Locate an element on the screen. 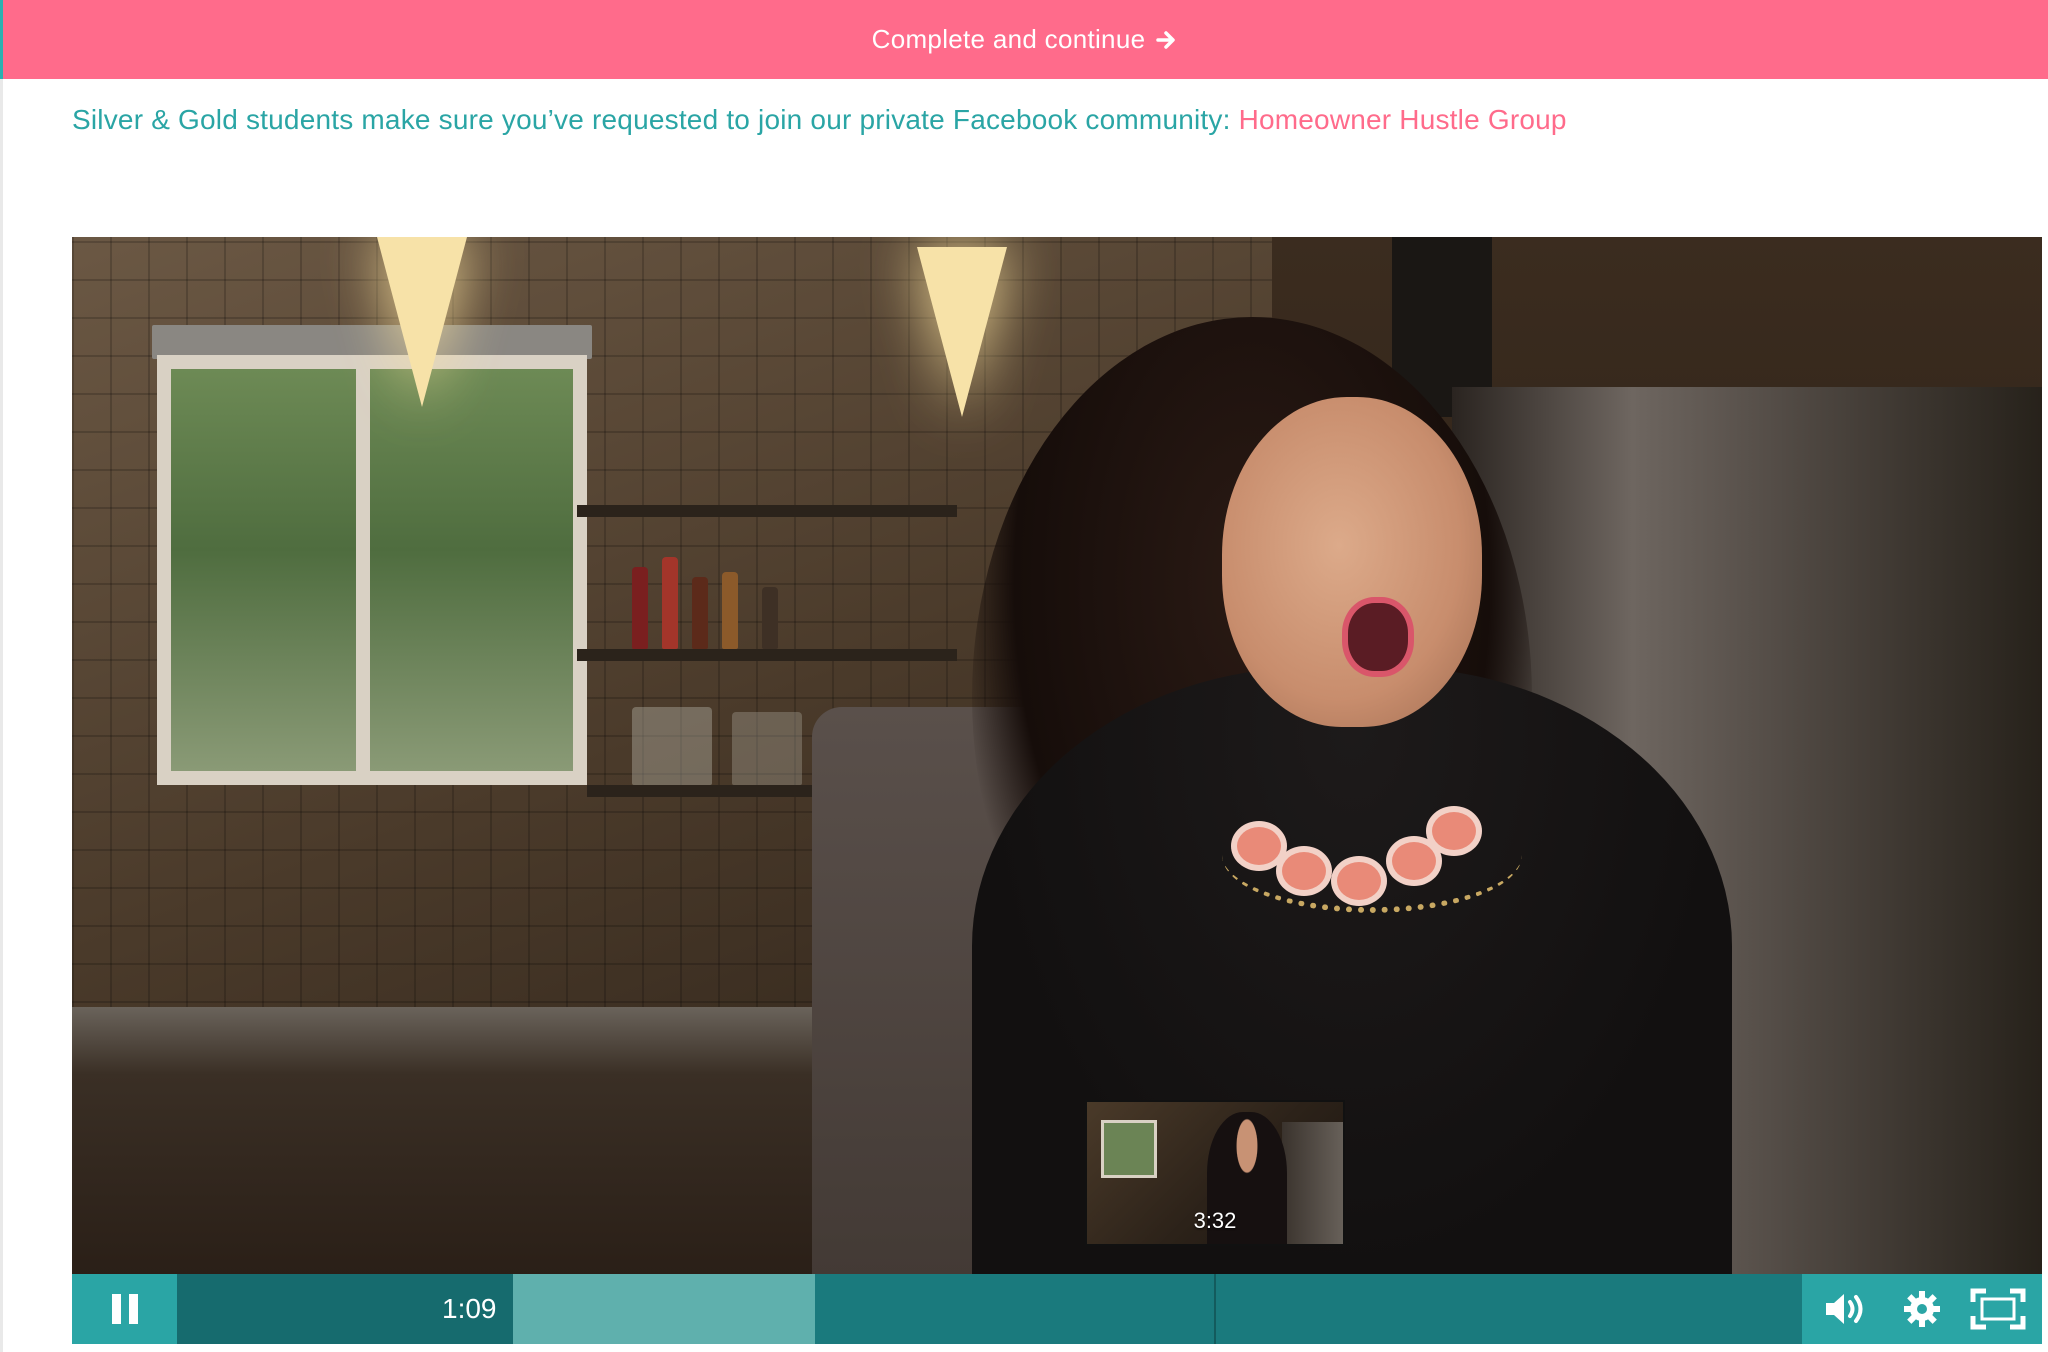 The height and width of the screenshot is (1352, 2048). page-left-border is located at coordinates (1, 715).